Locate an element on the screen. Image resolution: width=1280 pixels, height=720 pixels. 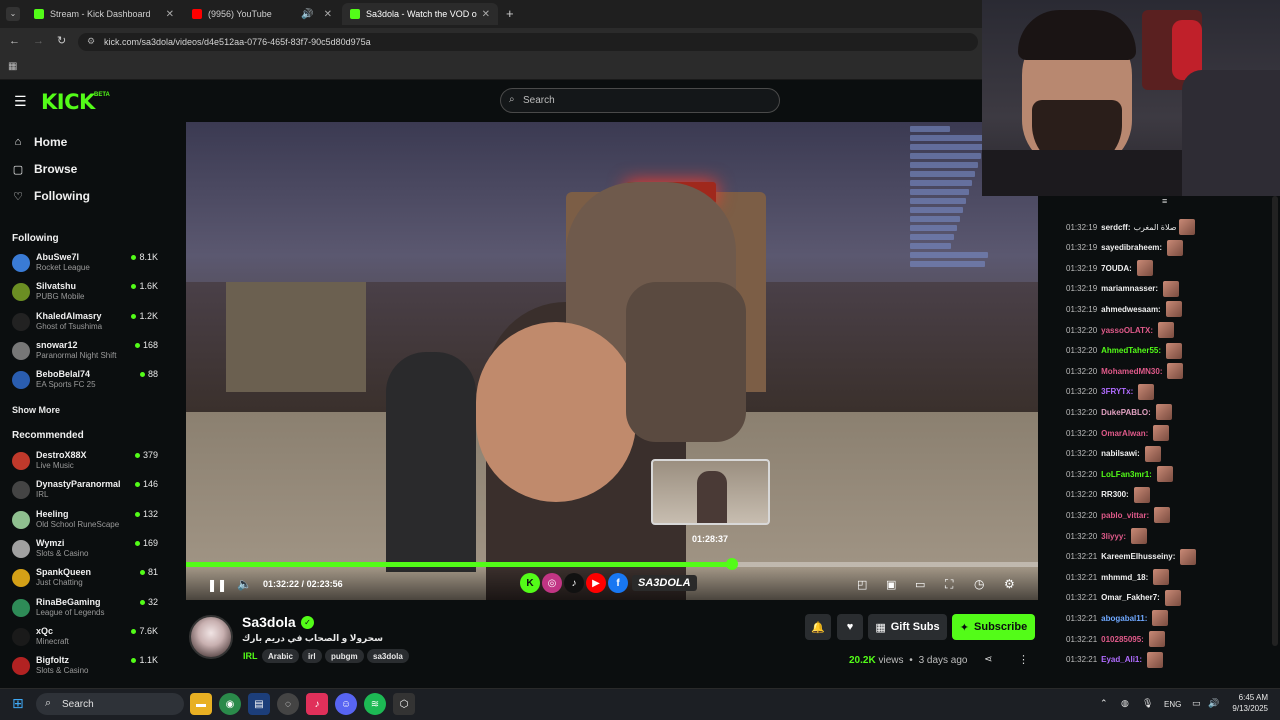
forward-icon: → is located at coordinates (38, 41).